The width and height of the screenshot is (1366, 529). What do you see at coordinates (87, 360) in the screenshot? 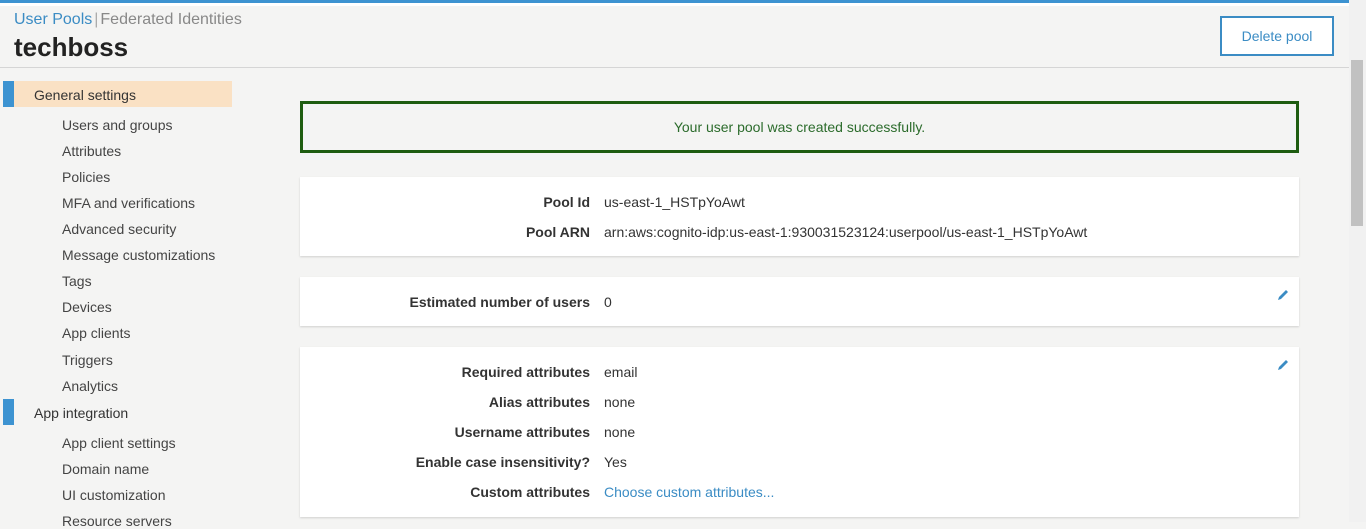
I see `sidebar-item-triggers: Triggers` at bounding box center [87, 360].